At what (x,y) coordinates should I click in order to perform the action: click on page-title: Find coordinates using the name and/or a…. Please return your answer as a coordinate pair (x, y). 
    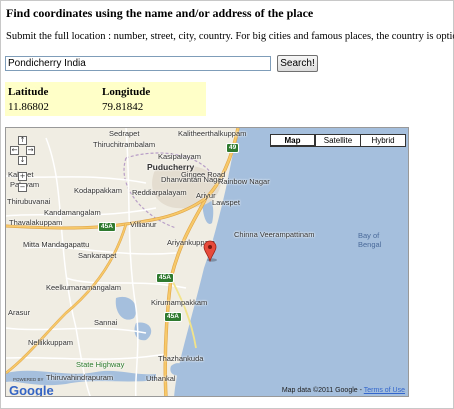
    Looking at the image, I should click on (160, 13).